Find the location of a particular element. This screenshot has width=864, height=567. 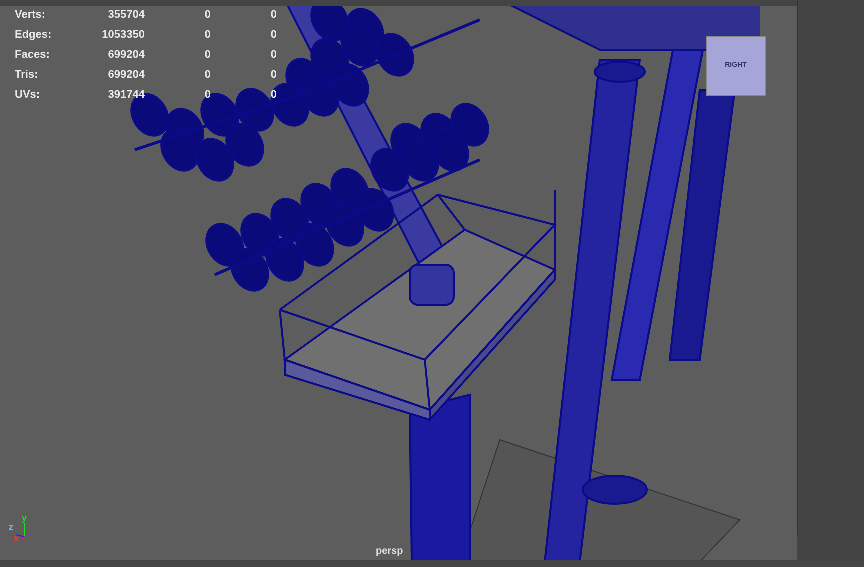

stat-label: Faces: is located at coordinates (33, 55).